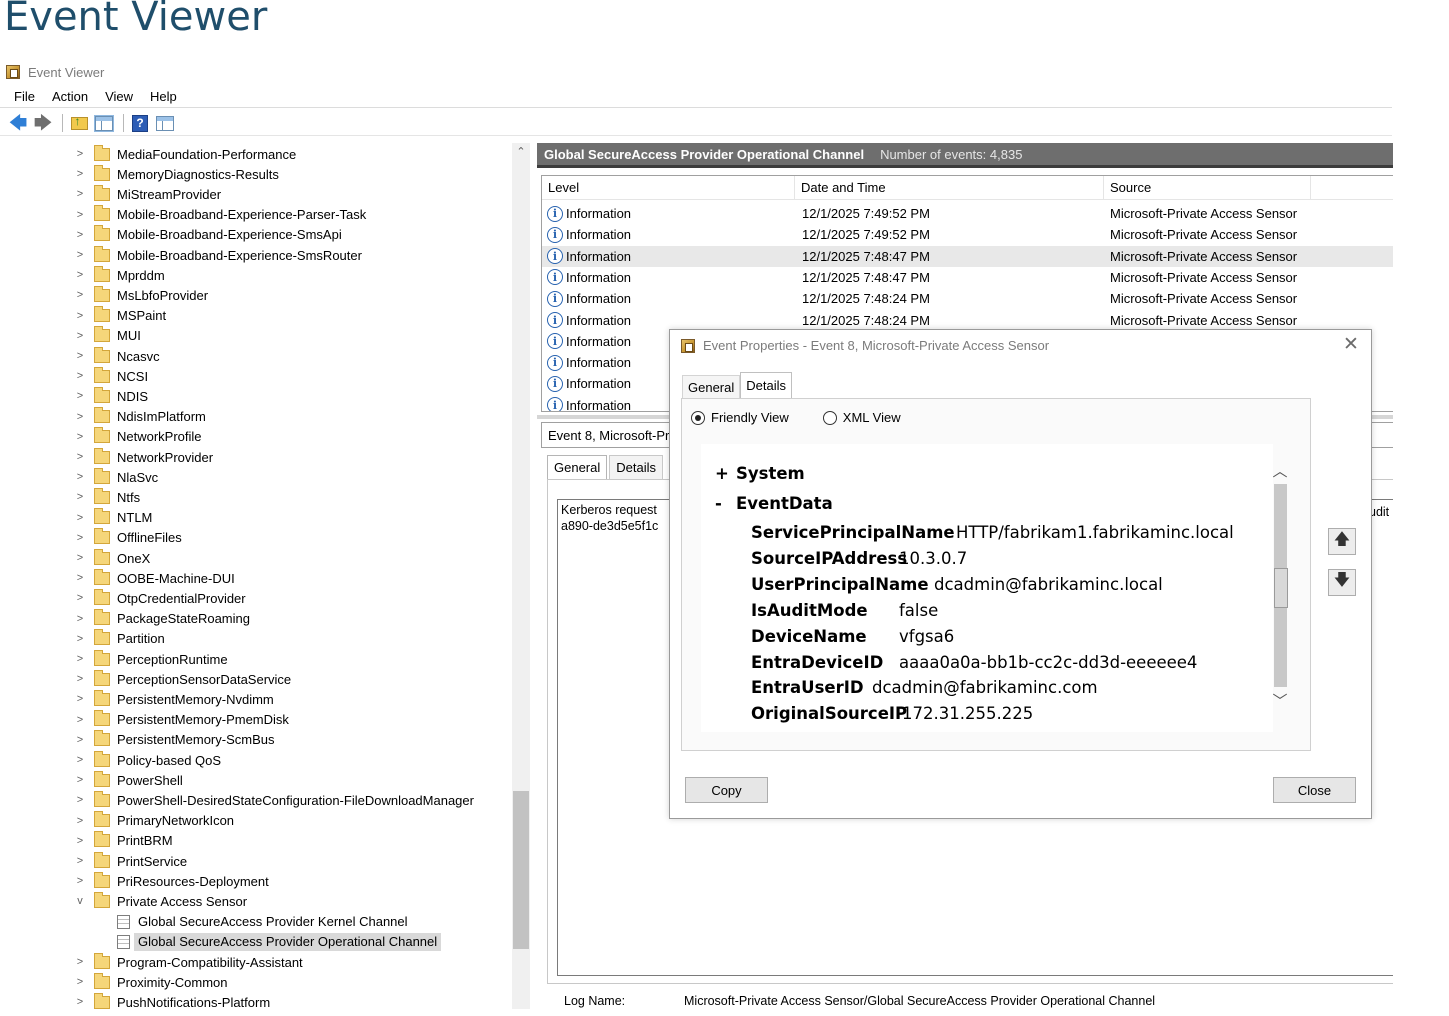 This screenshot has height=1016, width=1449. What do you see at coordinates (70, 96) in the screenshot?
I see `menu-action: Action` at bounding box center [70, 96].